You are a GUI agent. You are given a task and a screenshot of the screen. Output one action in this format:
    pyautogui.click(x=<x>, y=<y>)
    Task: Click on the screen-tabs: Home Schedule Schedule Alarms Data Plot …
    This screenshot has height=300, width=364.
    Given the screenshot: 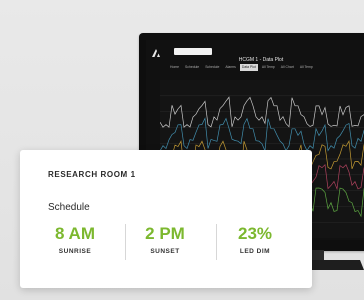 What is the action you would take?
    pyautogui.click(x=266, y=67)
    